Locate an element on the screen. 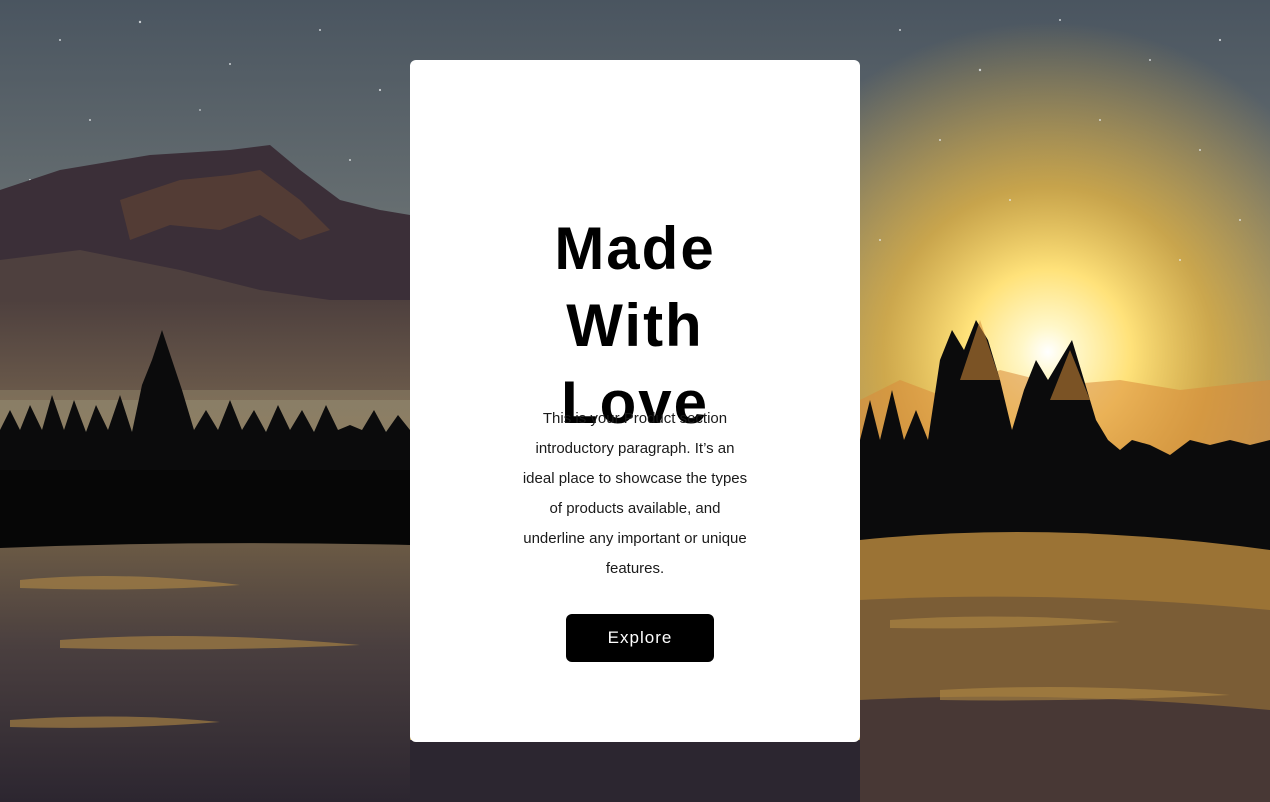 This screenshot has width=1270, height=802. explore-button: Explore is located at coordinates (640, 638).